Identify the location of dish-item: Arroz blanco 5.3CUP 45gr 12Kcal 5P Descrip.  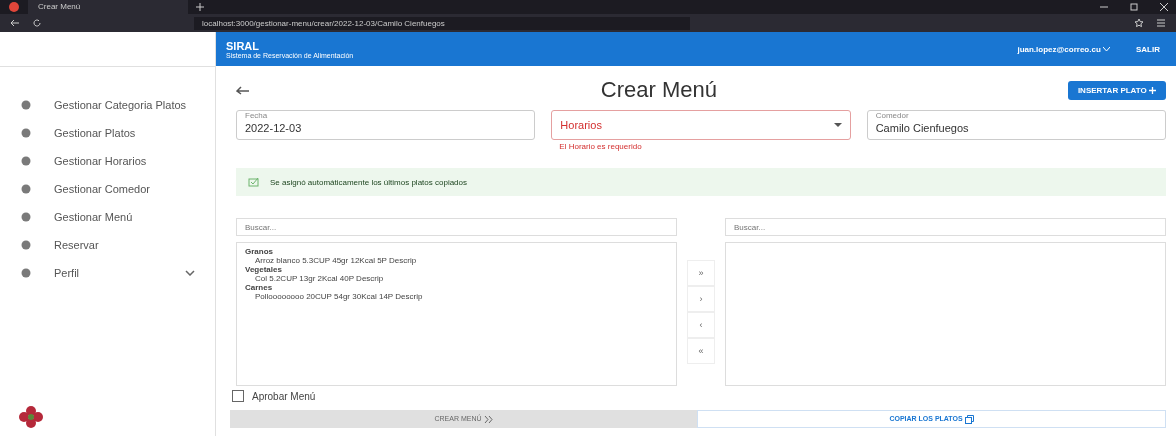
(456, 260).